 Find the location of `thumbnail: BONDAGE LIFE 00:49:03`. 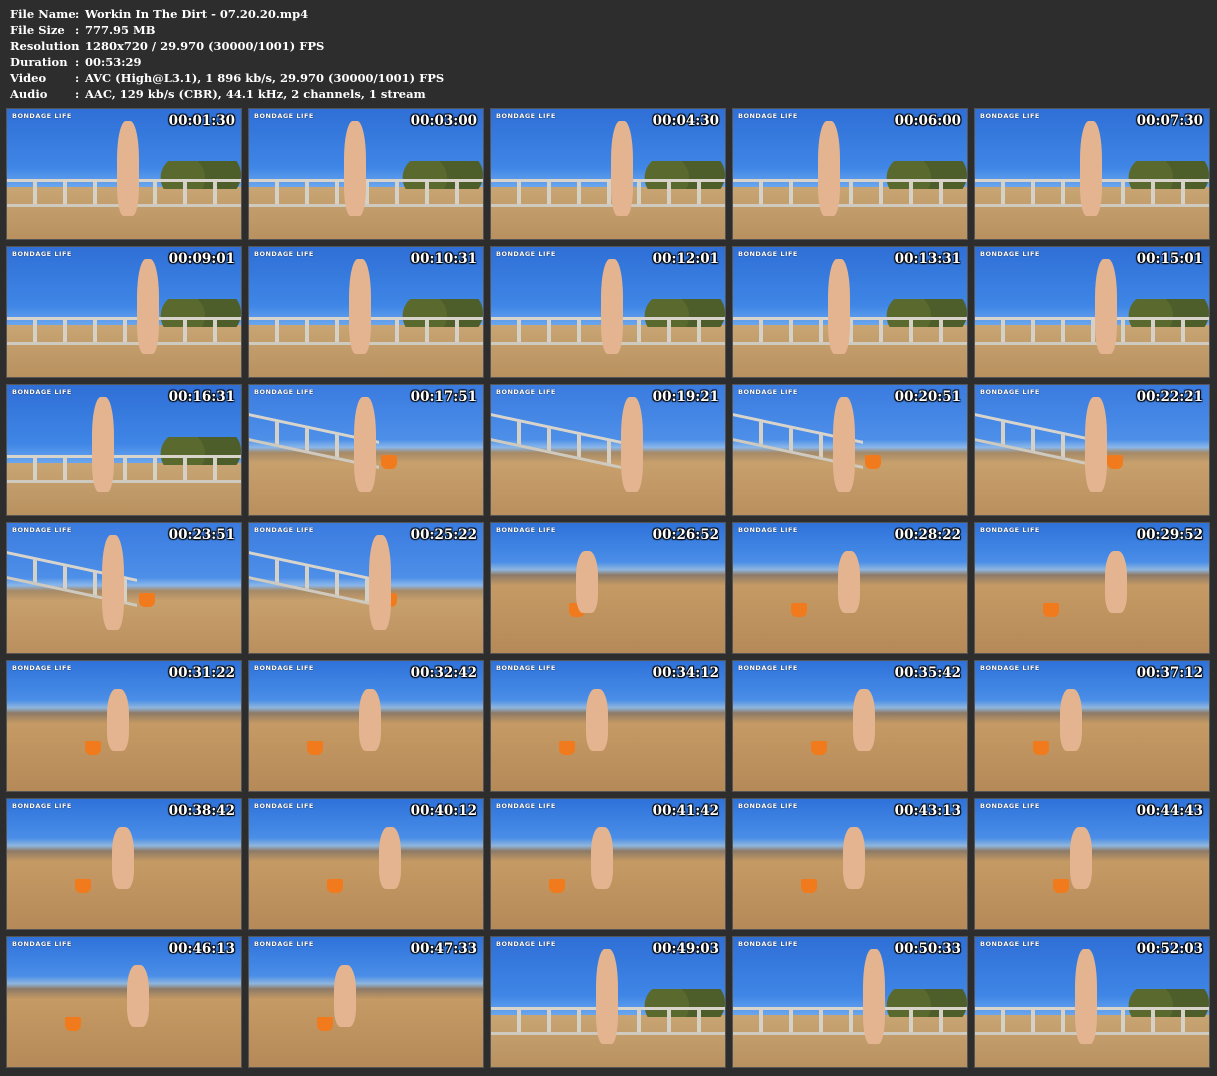

thumbnail: BONDAGE LIFE 00:49:03 is located at coordinates (608, 1002).